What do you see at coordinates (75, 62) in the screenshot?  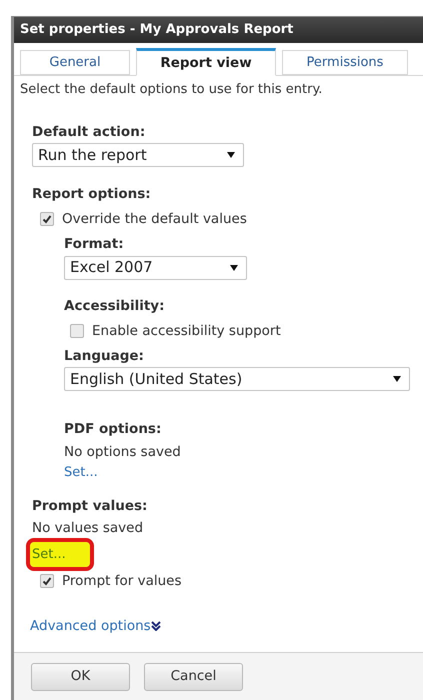 I see `tab: General` at bounding box center [75, 62].